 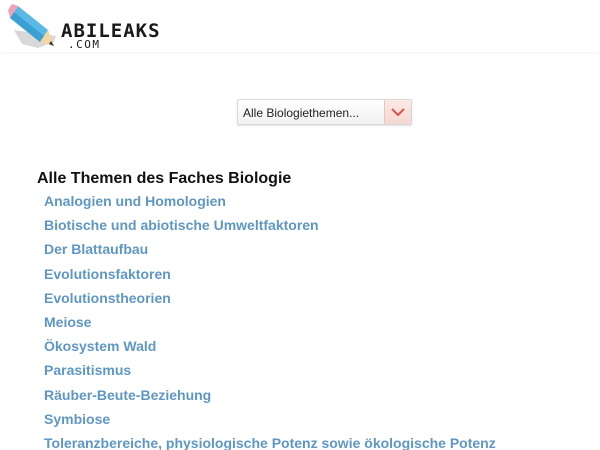 I want to click on topic-link: Biotische und abiotische Umweltfaktoren, so click(x=181, y=225).